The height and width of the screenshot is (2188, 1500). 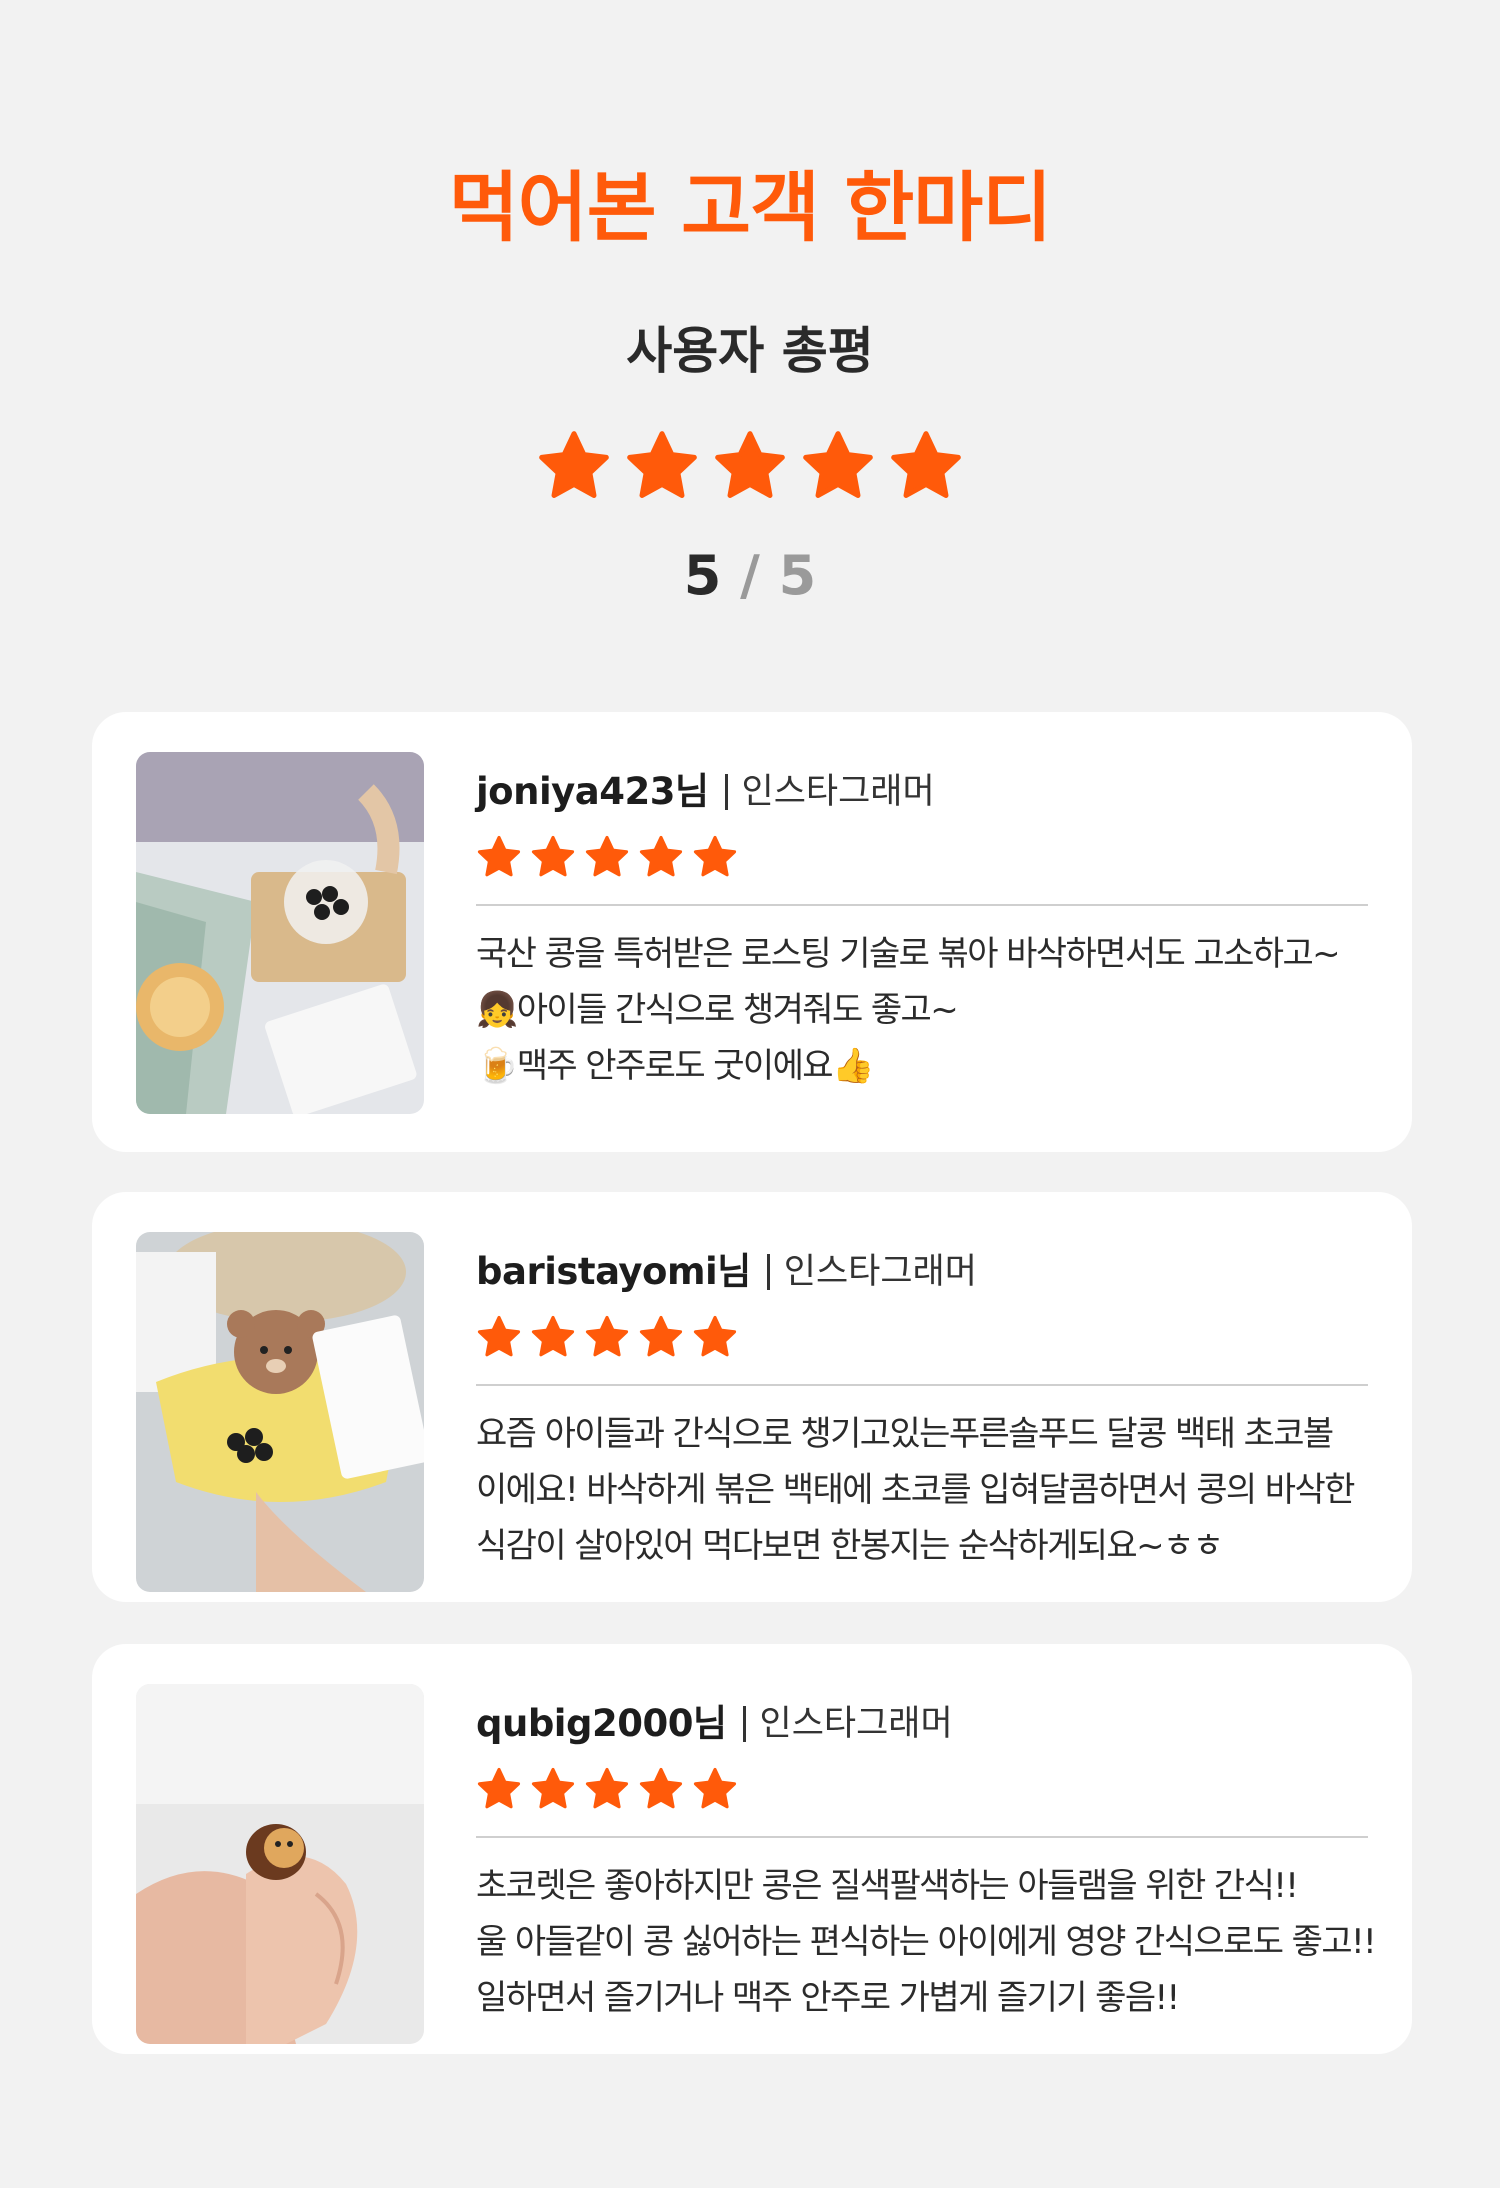 What do you see at coordinates (828, 1998) in the screenshot?
I see `review-line: 일하면서 즐기거나 맥주 안주로 가볍게 즐기기 좋음!!` at bounding box center [828, 1998].